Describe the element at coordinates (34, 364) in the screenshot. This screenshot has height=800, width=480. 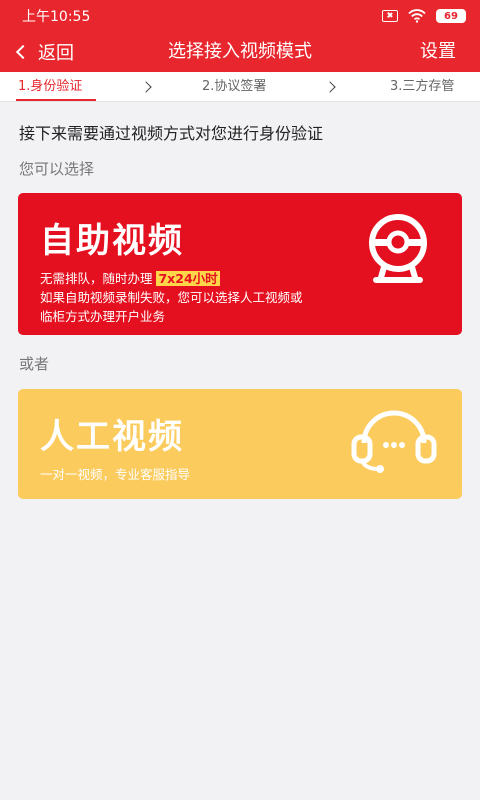
I see `or-label: 或者` at that location.